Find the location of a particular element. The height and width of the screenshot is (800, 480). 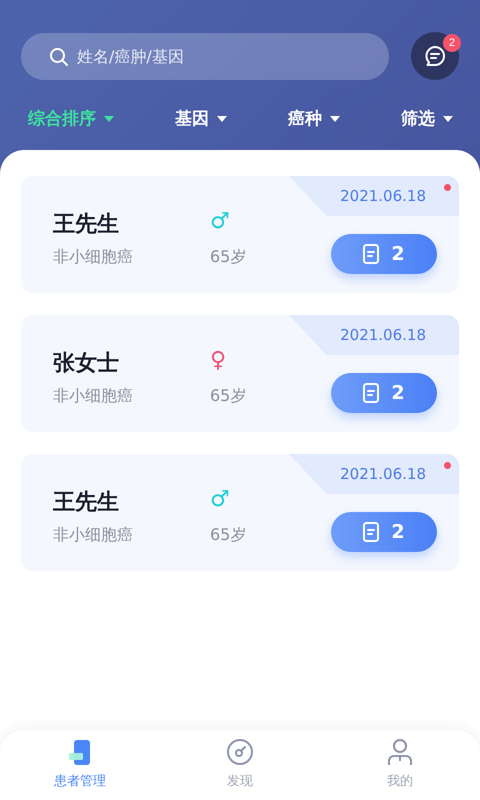

notification-badge: 2 is located at coordinates (452, 43).